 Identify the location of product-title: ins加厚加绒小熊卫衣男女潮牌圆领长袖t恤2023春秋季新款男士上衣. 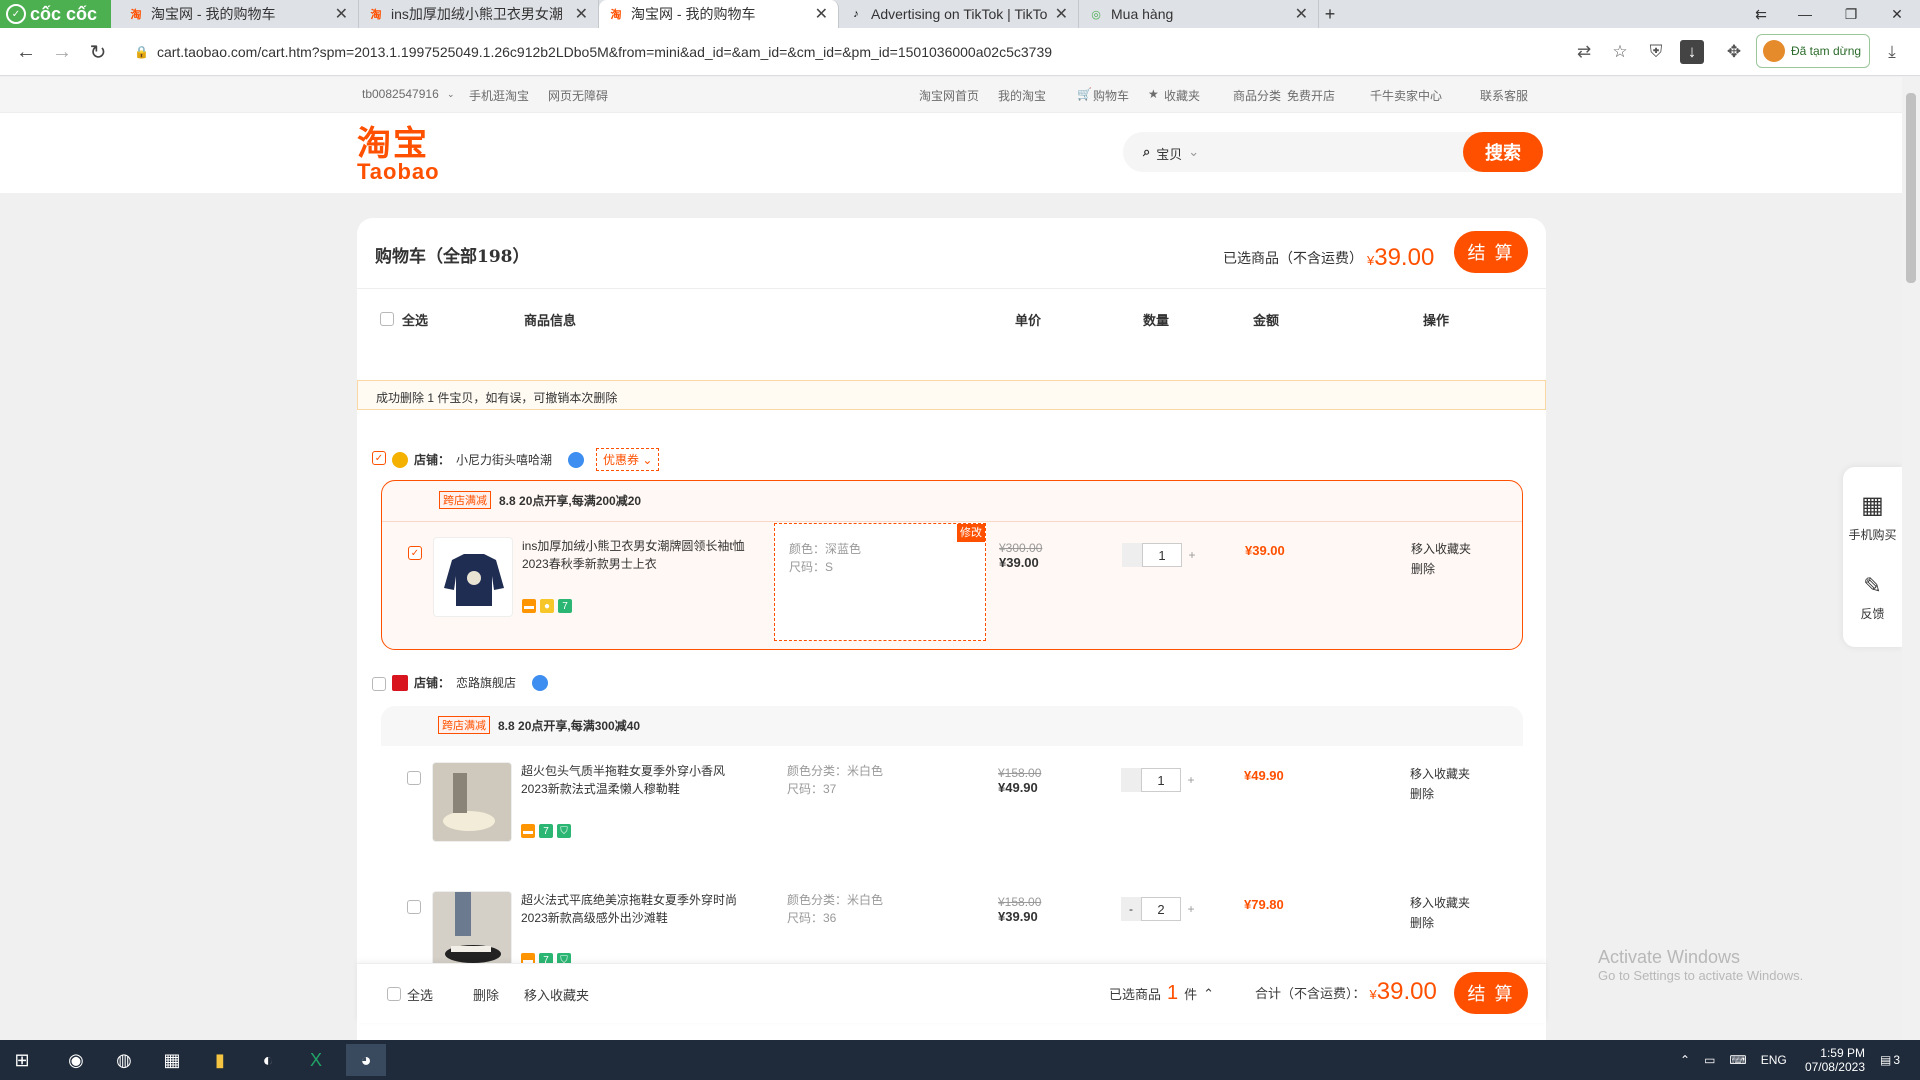
(637, 555).